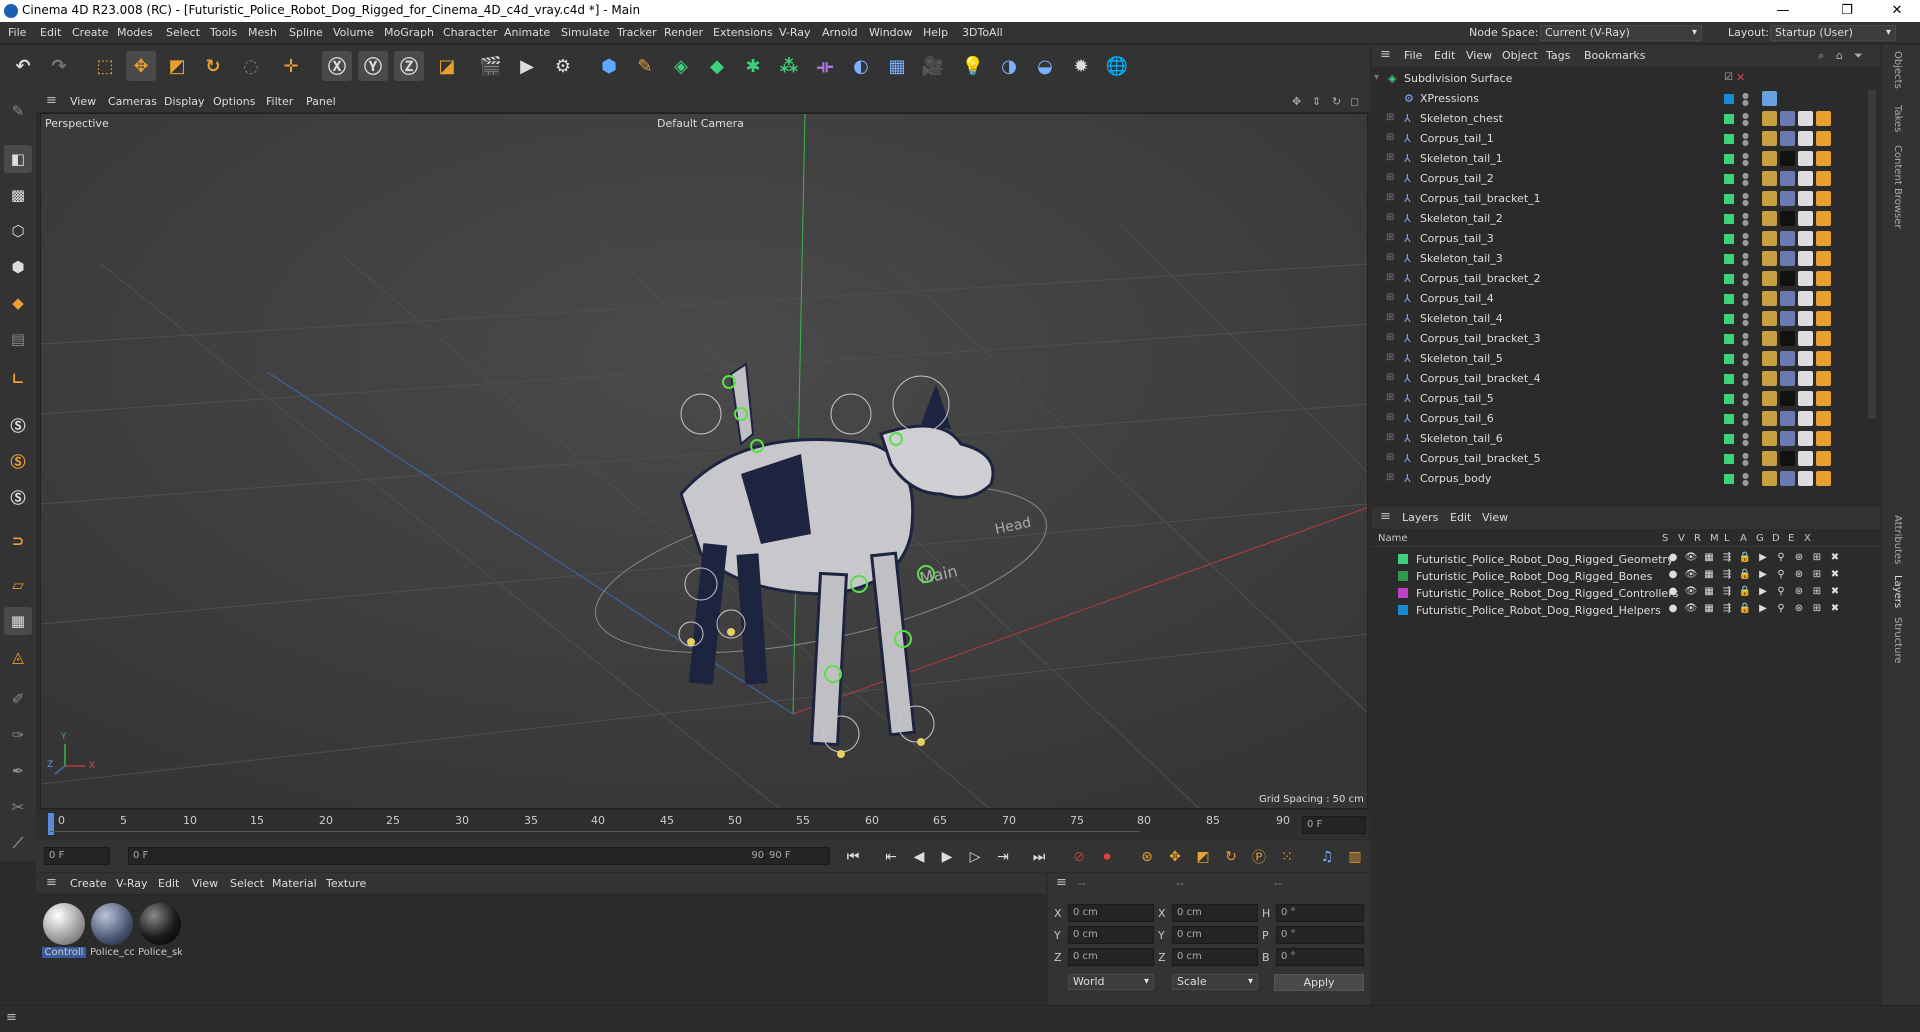  I want to click on coord-rot-b-field: 0 °, so click(1320, 957).